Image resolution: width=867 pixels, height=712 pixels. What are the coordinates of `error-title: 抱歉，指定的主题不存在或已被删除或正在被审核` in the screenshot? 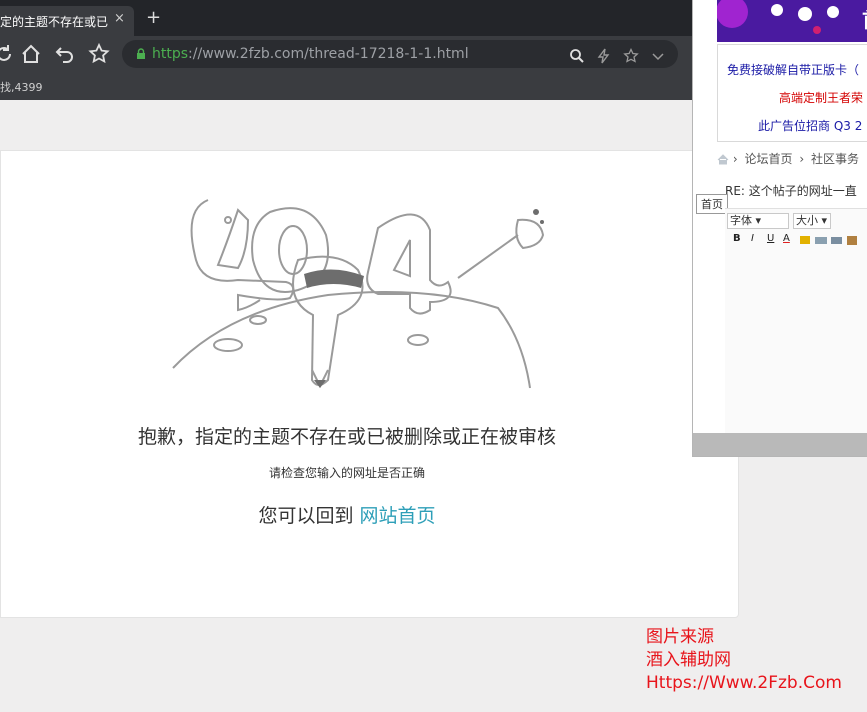 It's located at (346, 437).